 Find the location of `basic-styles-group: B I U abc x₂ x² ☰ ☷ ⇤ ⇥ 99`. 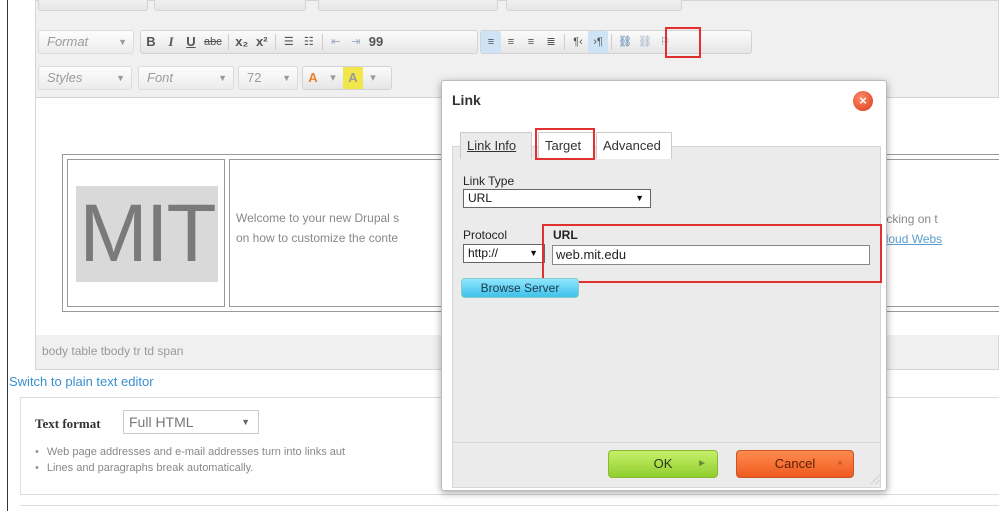

basic-styles-group: B I U abc x₂ x² ☰ ☷ ⇤ ⇥ 99 is located at coordinates (309, 42).